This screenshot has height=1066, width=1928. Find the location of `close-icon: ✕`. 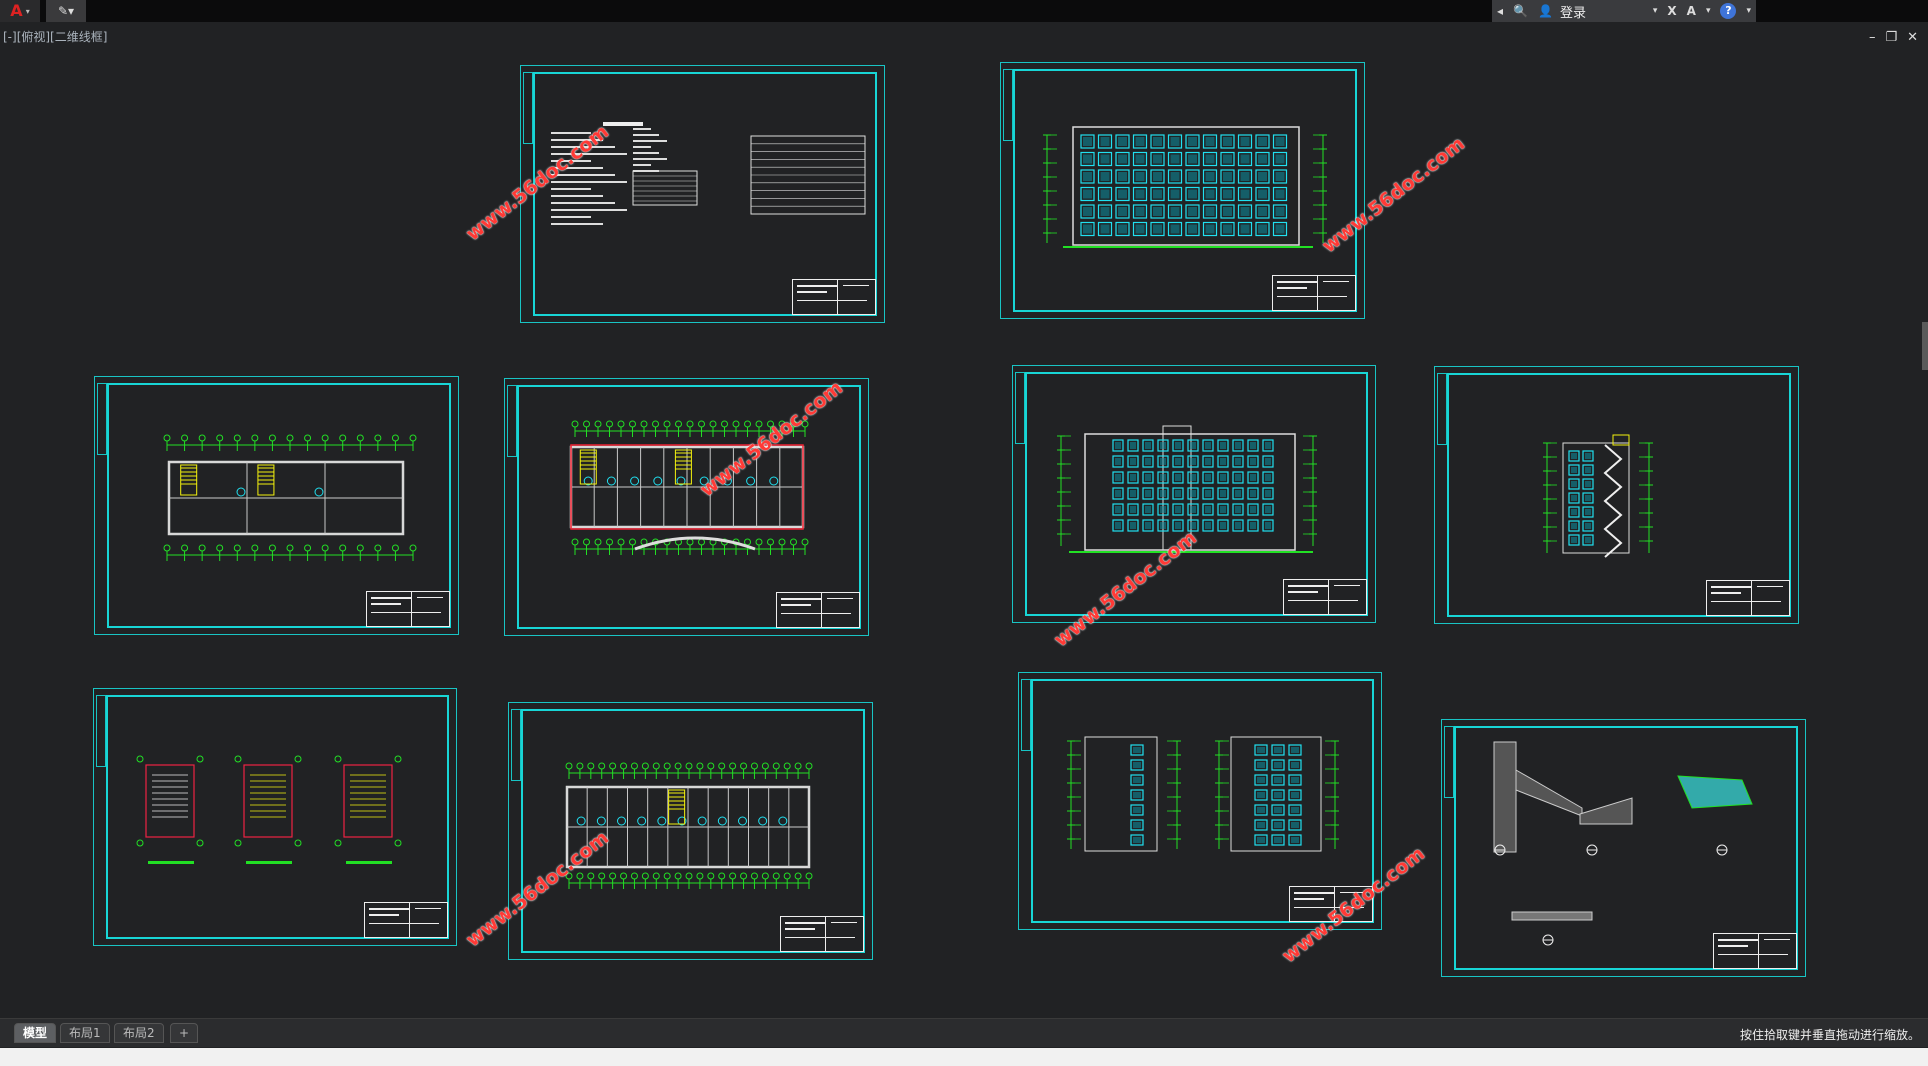

close-icon: ✕ is located at coordinates (1912, 37).